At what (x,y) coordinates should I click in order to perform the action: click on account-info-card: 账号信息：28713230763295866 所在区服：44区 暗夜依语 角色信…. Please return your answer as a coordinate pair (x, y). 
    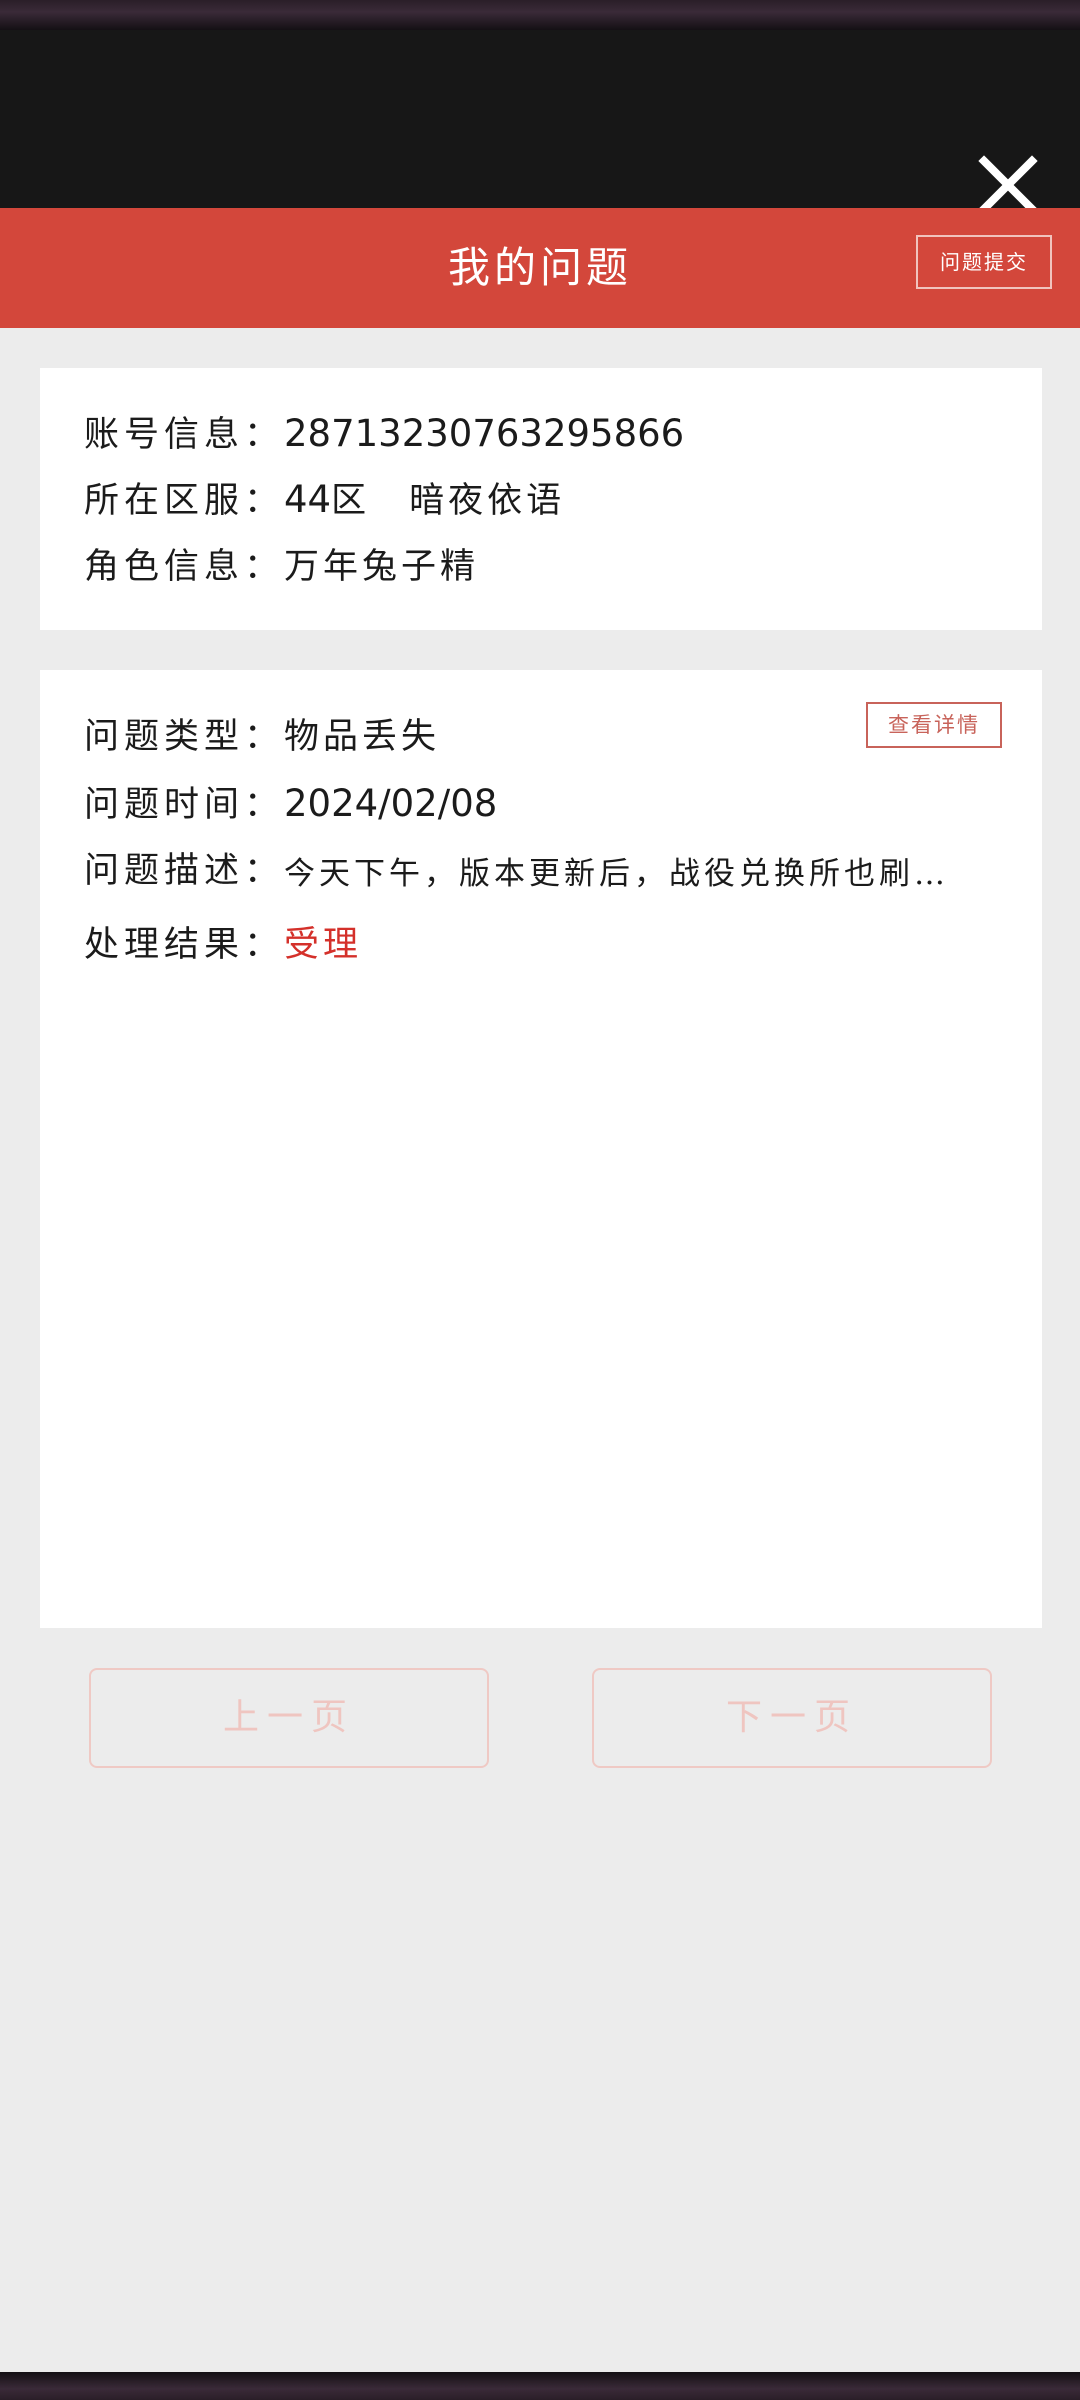
    Looking at the image, I should click on (541, 499).